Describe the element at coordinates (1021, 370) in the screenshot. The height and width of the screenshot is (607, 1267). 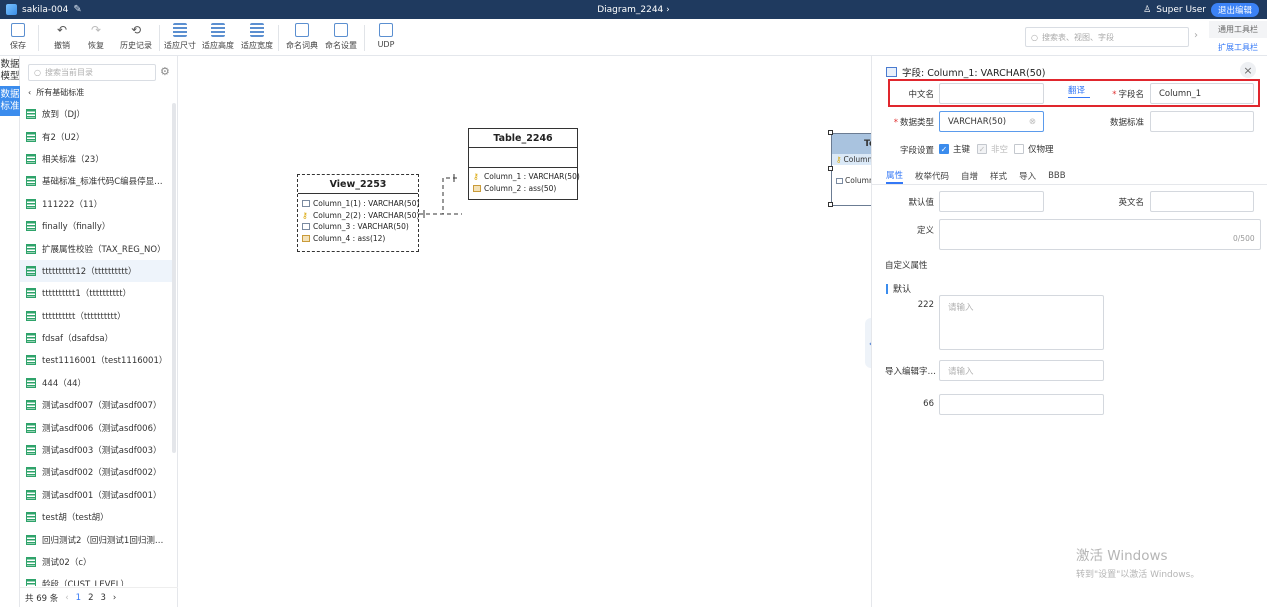
I see `import-edit-input: 请输入` at that location.